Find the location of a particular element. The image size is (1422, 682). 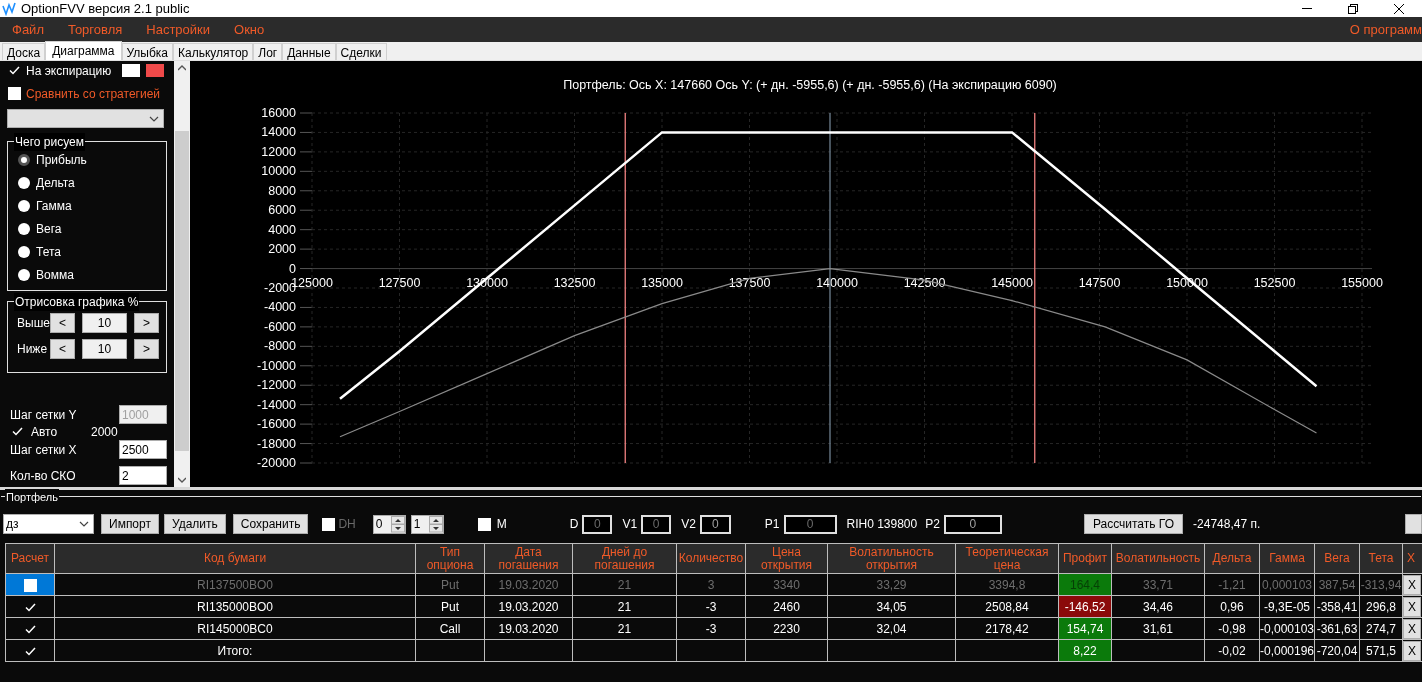

strategy-dropdown: дз is located at coordinates (48, 524).